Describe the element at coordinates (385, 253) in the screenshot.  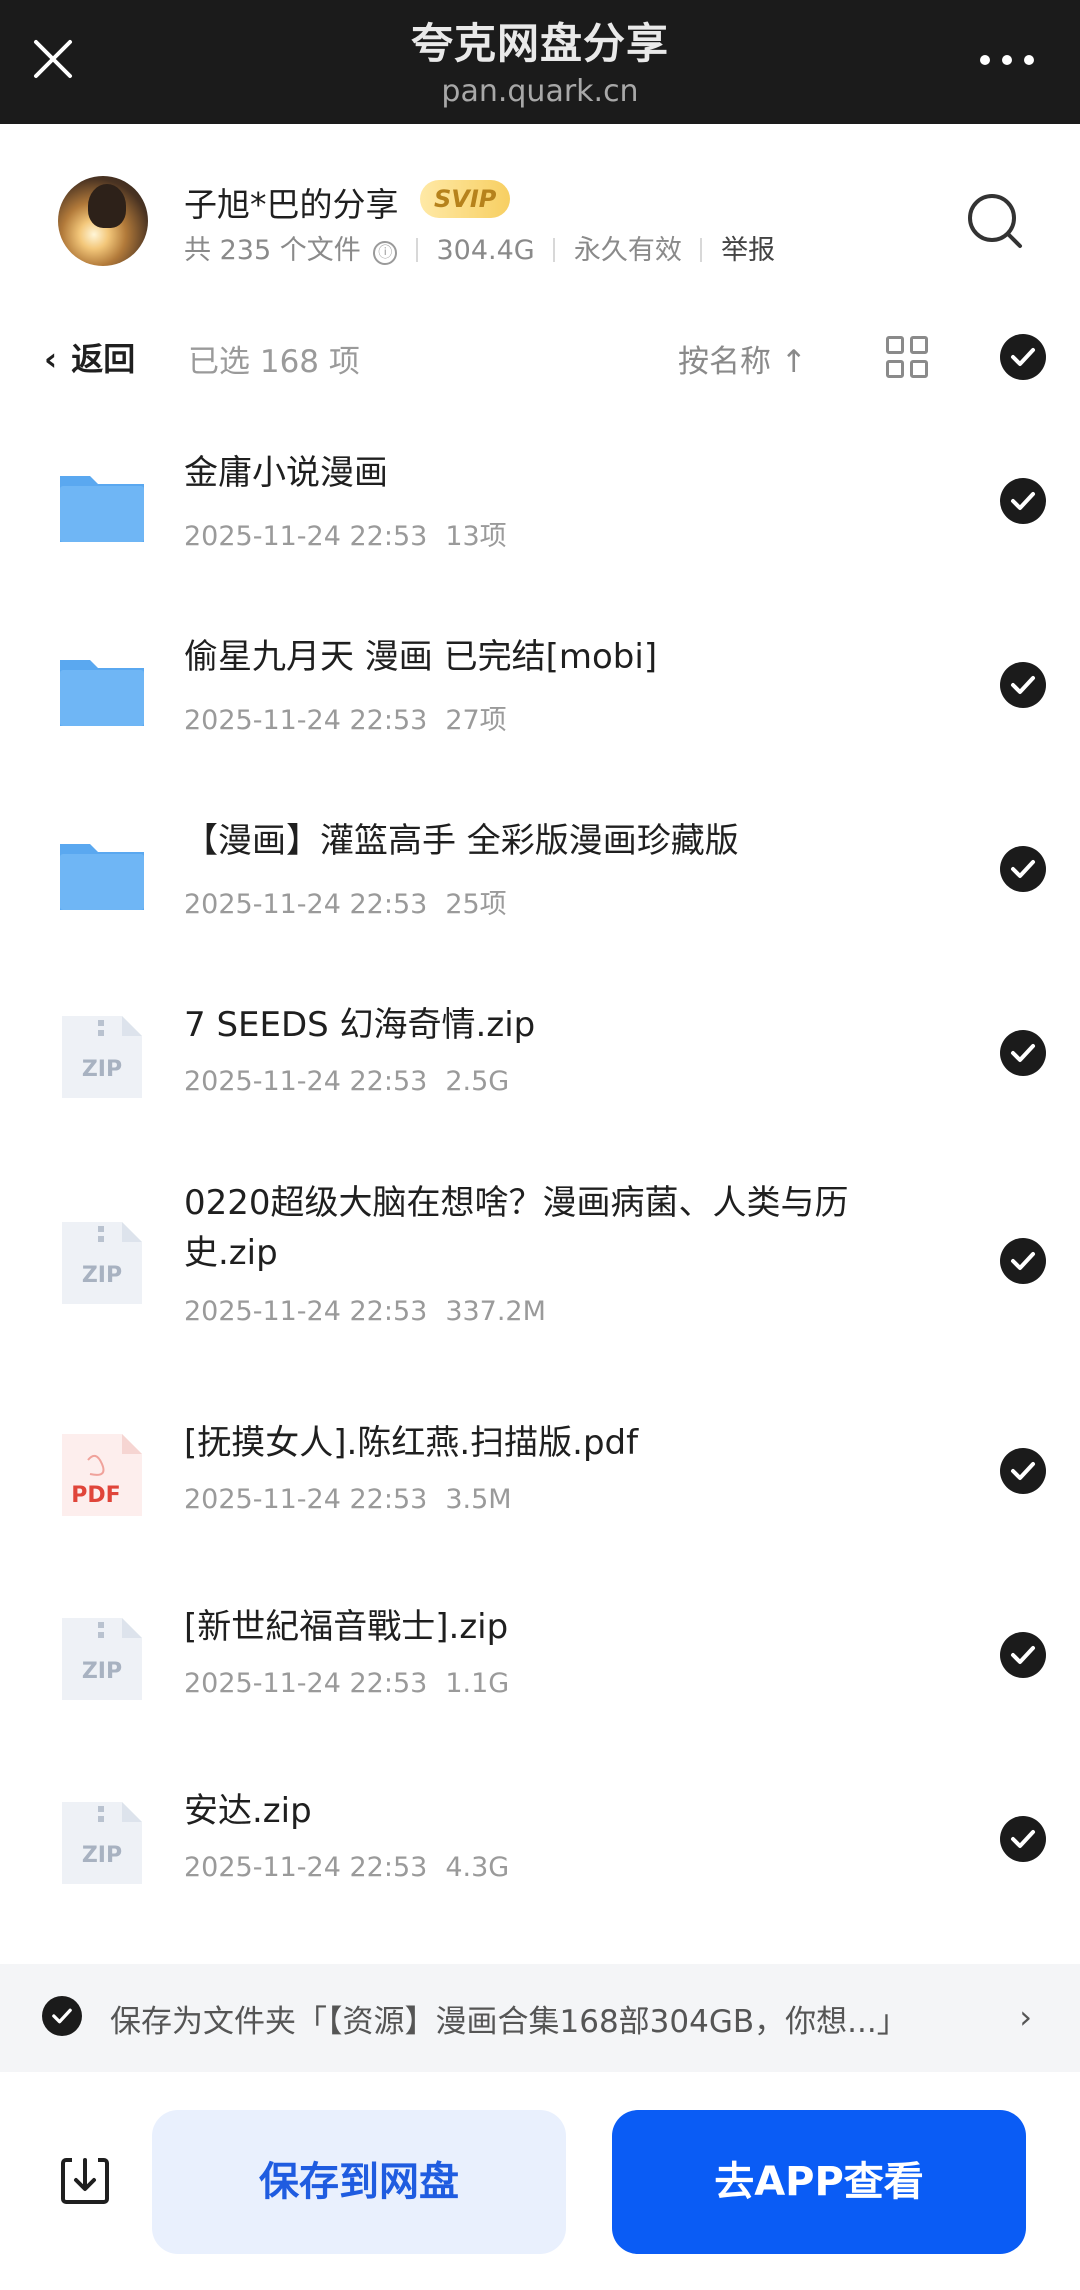
I see `info-icon: ⓘ` at that location.